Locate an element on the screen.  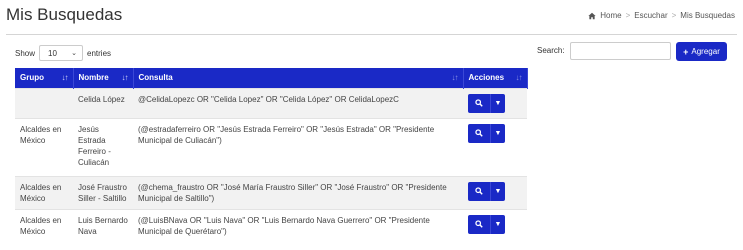
entries-label: entries is located at coordinates (99, 53).